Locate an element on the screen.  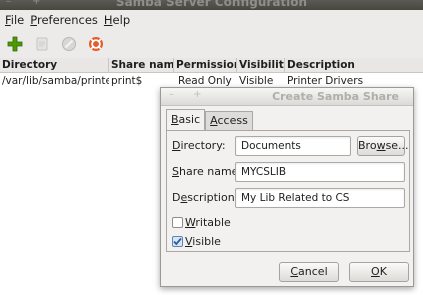
add-share-icon is located at coordinates (15, 44).